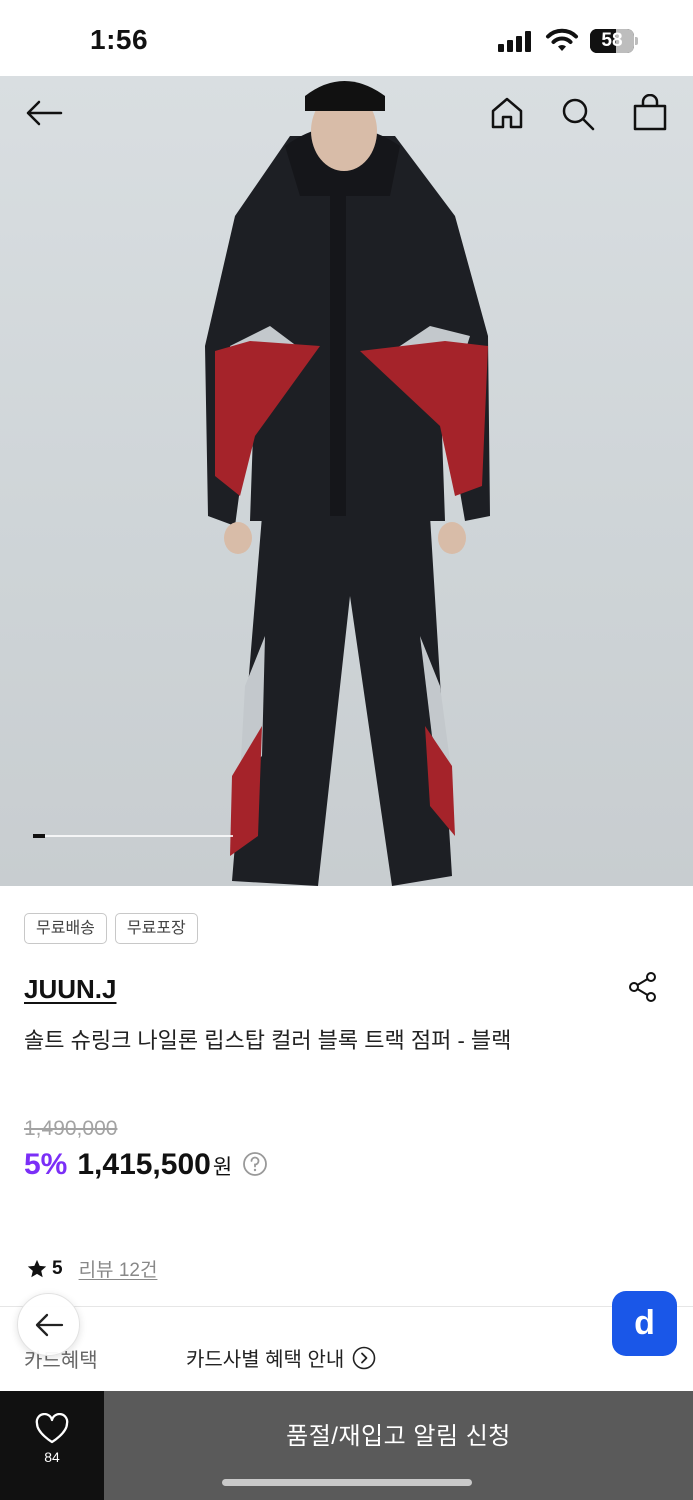  Describe the element at coordinates (37, 1268) in the screenshot. I see `star-icon` at that location.